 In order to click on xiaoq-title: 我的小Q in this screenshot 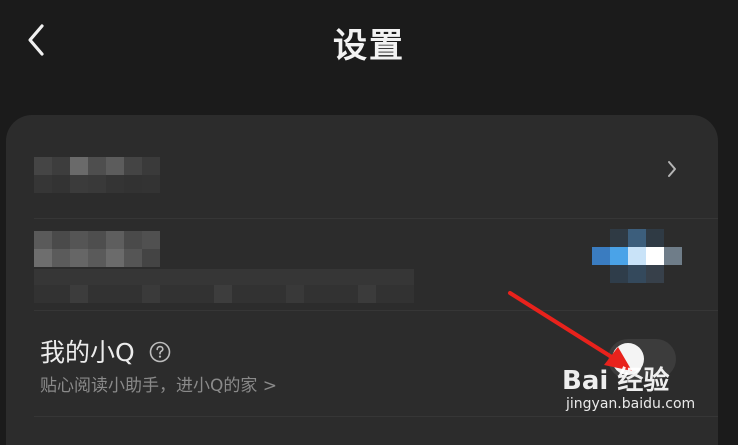, I will do `click(87, 352)`.